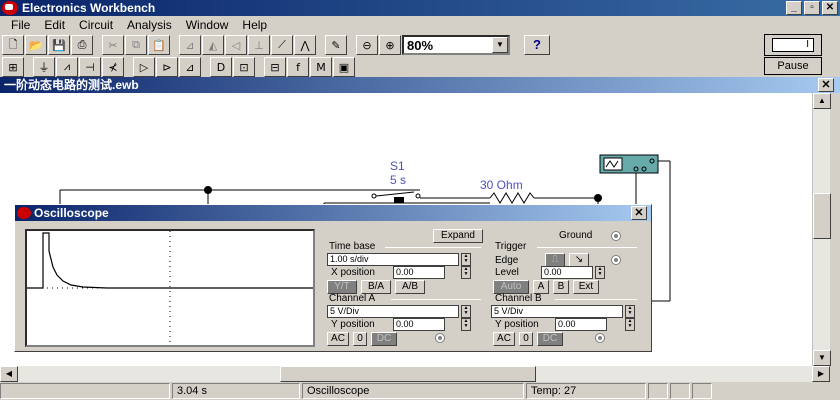 This screenshot has width=840, height=400. I want to click on print-icon: ⎙, so click(82, 45).